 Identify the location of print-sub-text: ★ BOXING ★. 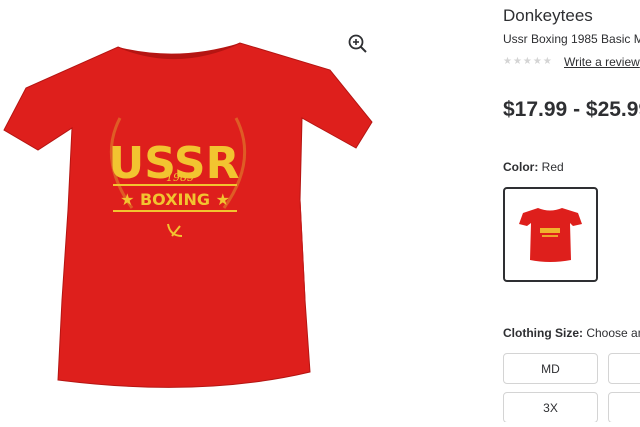
(175, 199).